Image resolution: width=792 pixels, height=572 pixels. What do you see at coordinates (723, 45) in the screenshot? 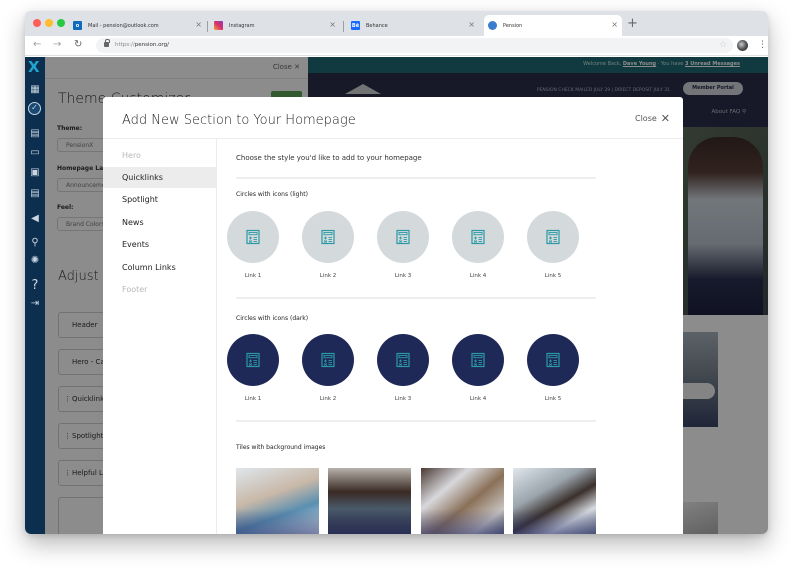
I see `bookmark-star-icon: ☆` at bounding box center [723, 45].